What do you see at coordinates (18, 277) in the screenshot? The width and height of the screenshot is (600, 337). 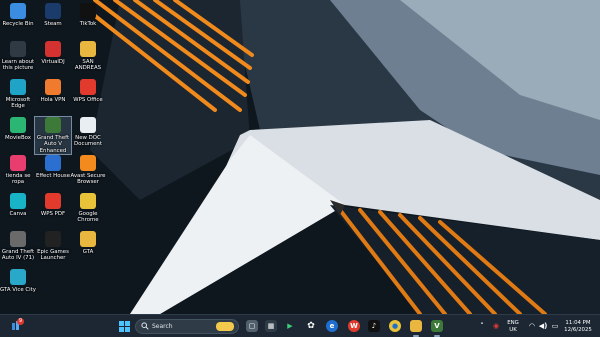 I see `gta-vice-city-icon` at bounding box center [18, 277].